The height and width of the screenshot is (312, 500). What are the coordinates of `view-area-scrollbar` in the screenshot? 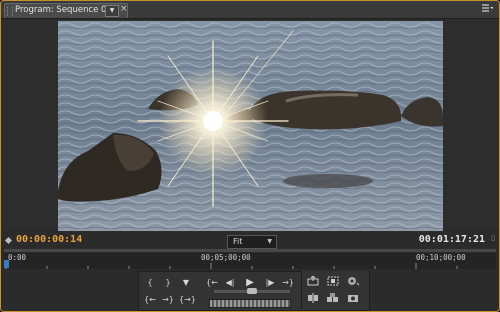 It's located at (250, 250).